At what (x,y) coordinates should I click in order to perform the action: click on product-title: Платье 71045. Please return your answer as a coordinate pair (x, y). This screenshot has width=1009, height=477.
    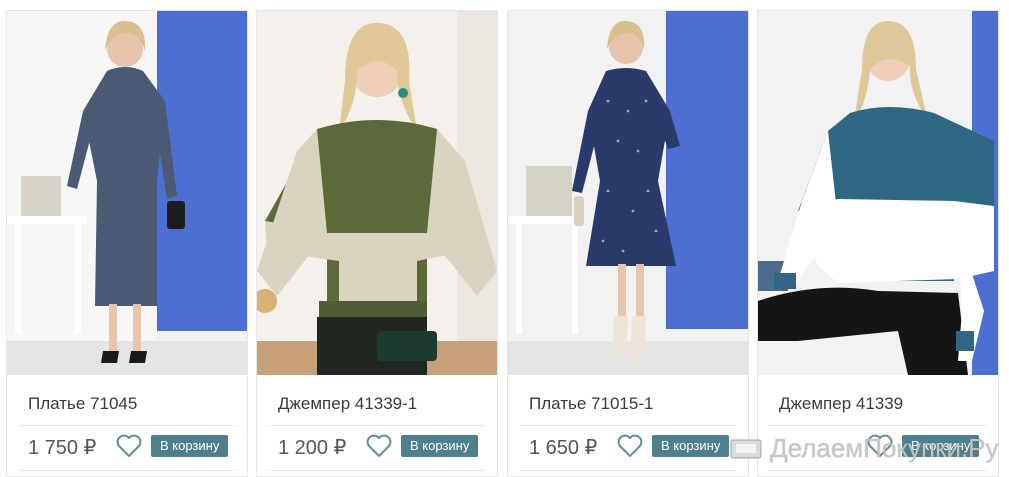
    Looking at the image, I should click on (82, 404).